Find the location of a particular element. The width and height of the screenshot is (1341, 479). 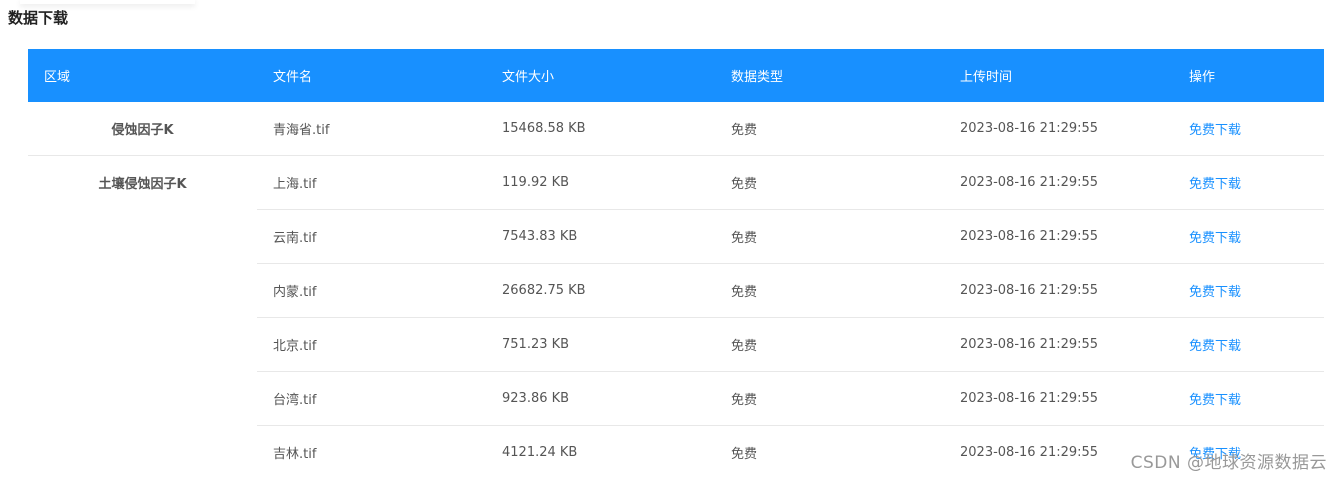

filesize-cell: 15468.58 KB is located at coordinates (544, 128).